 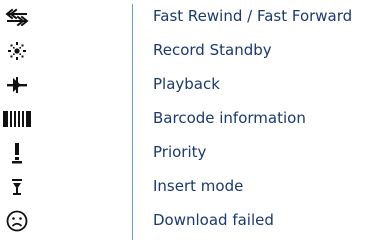 I want to click on legend-row-insert-mode: Insert mode, so click(x=182, y=186).